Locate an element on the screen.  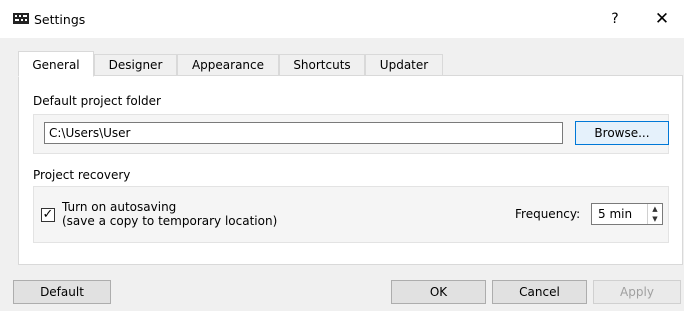
cancel-button: Cancel is located at coordinates (539, 292).